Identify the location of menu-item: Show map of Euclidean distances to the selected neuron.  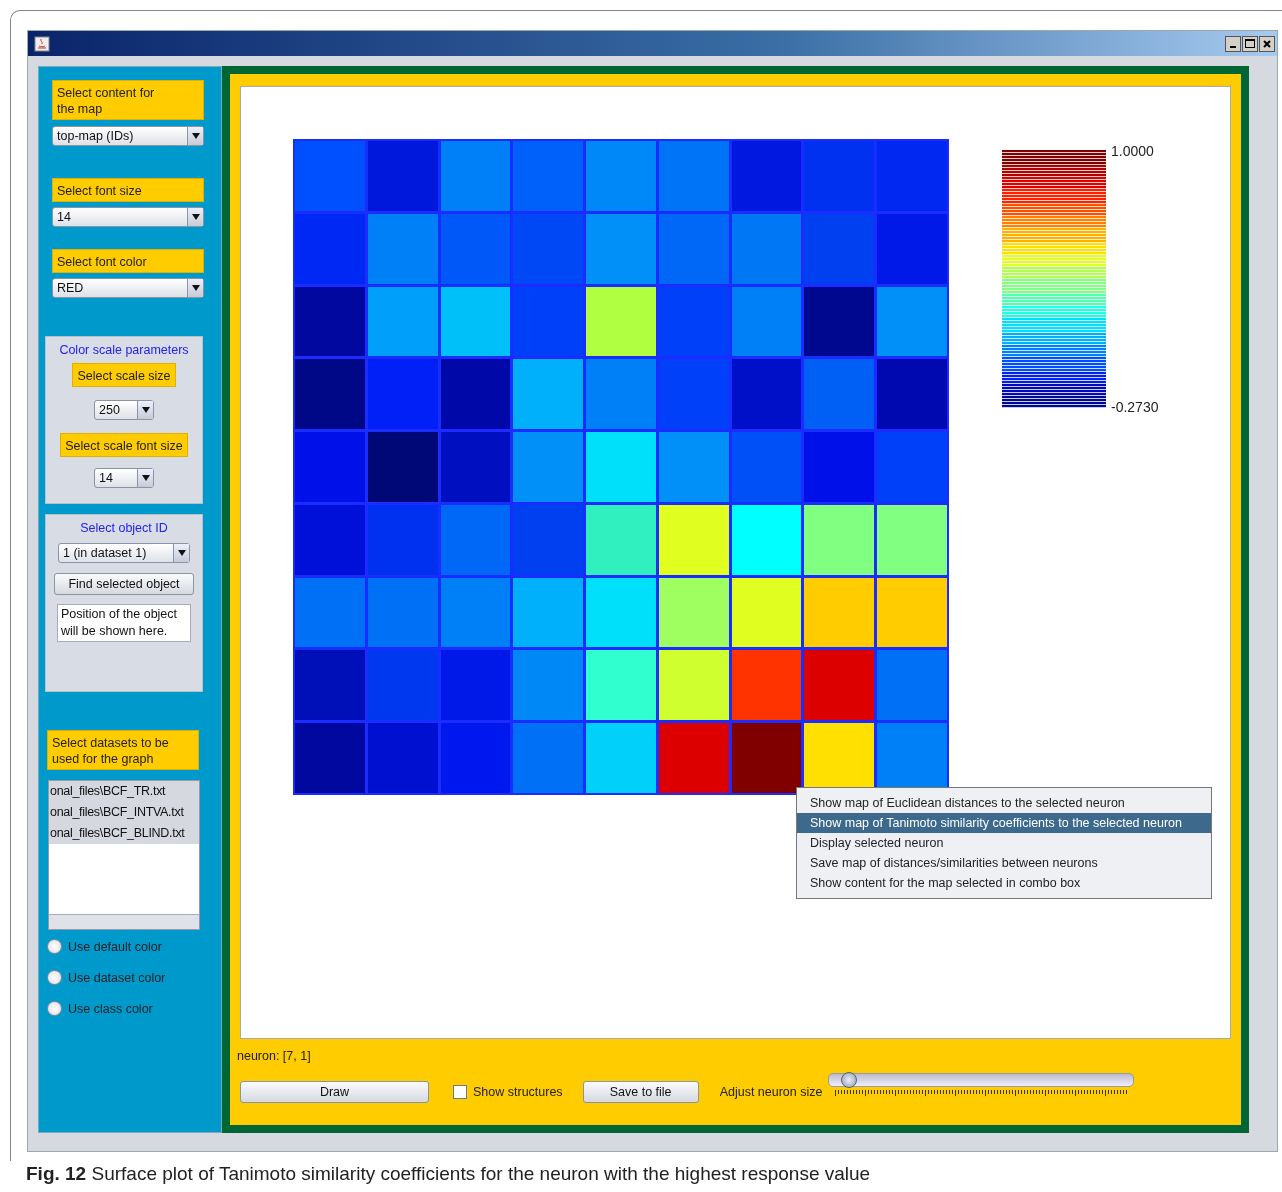
(1004, 803).